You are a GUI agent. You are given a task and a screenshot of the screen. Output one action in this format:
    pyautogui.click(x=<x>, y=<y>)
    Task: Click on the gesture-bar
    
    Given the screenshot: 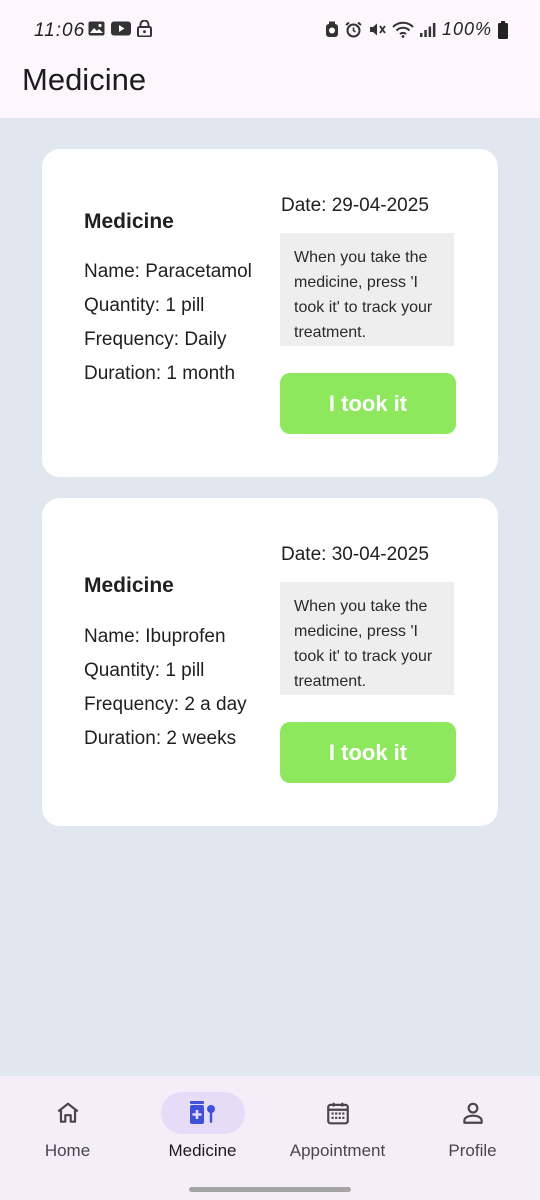 What is the action you would take?
    pyautogui.click(x=270, y=1189)
    